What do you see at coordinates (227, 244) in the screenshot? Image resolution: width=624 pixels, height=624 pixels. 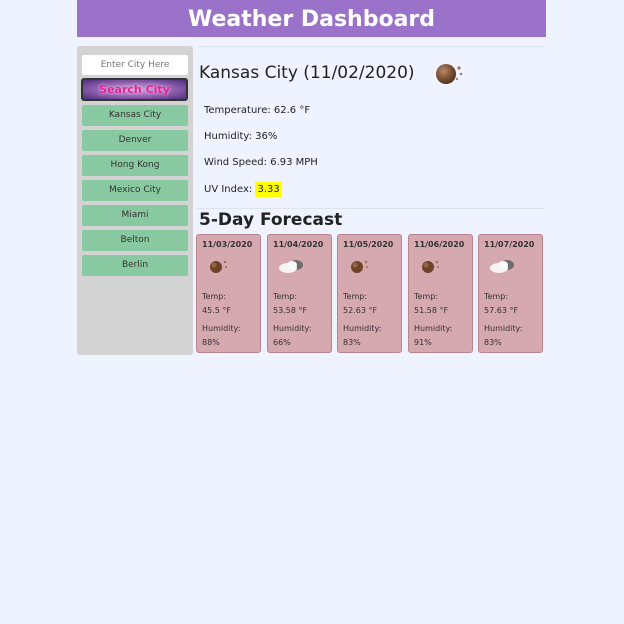 I see `forecast-date: 11/03/2020` at bounding box center [227, 244].